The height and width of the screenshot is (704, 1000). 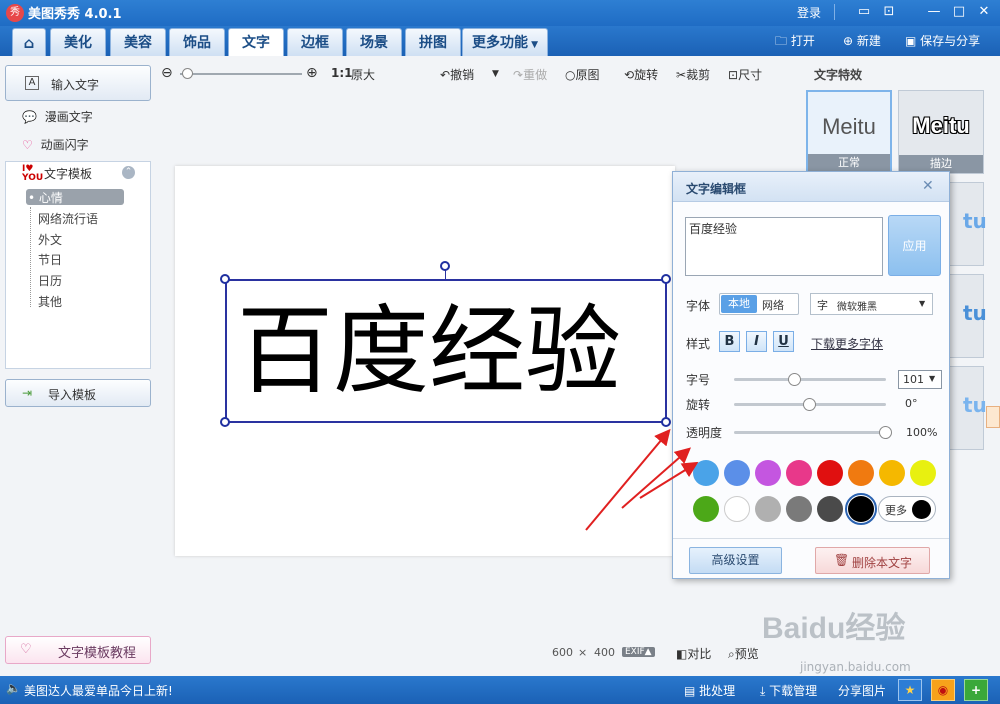 I want to click on message-icon: ▭, so click(x=864, y=12).